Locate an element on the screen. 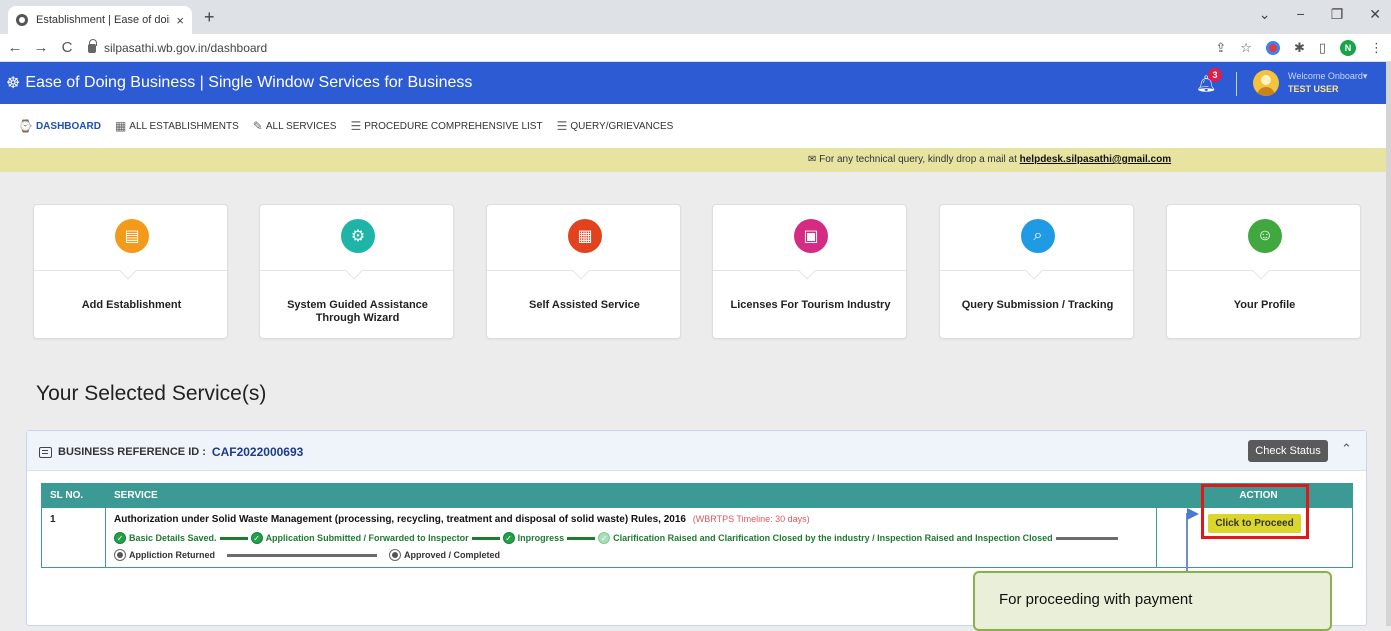 This screenshot has width=1391, height=631. puzzle-icon: ✱ is located at coordinates (1299, 48).